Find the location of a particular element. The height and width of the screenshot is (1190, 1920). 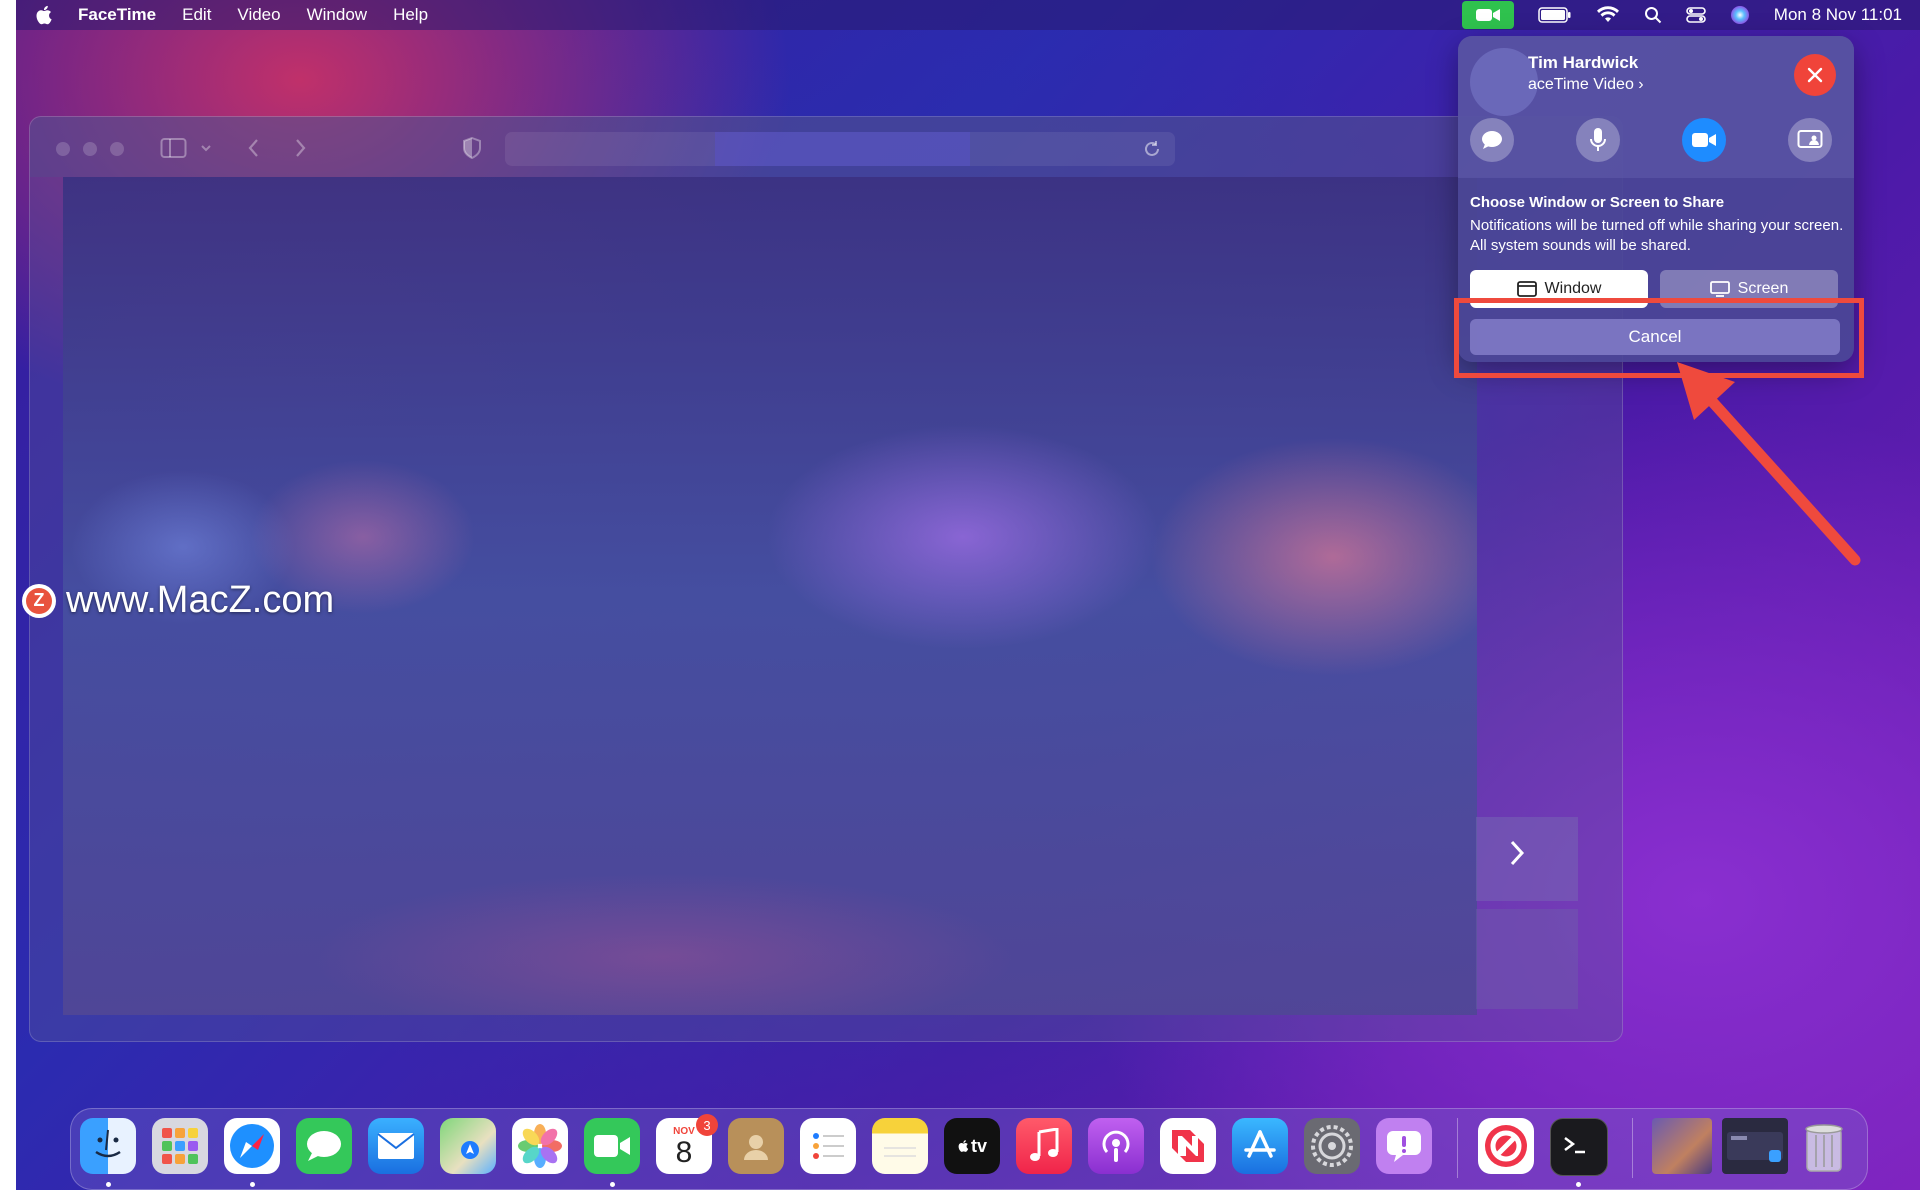

safari-compass-icon is located at coordinates (252, 1146).